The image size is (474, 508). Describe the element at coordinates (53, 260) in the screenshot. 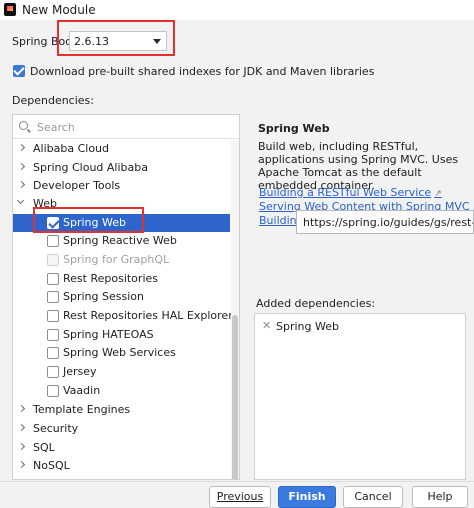

I see `spring-for-graphql-checkbox` at that location.